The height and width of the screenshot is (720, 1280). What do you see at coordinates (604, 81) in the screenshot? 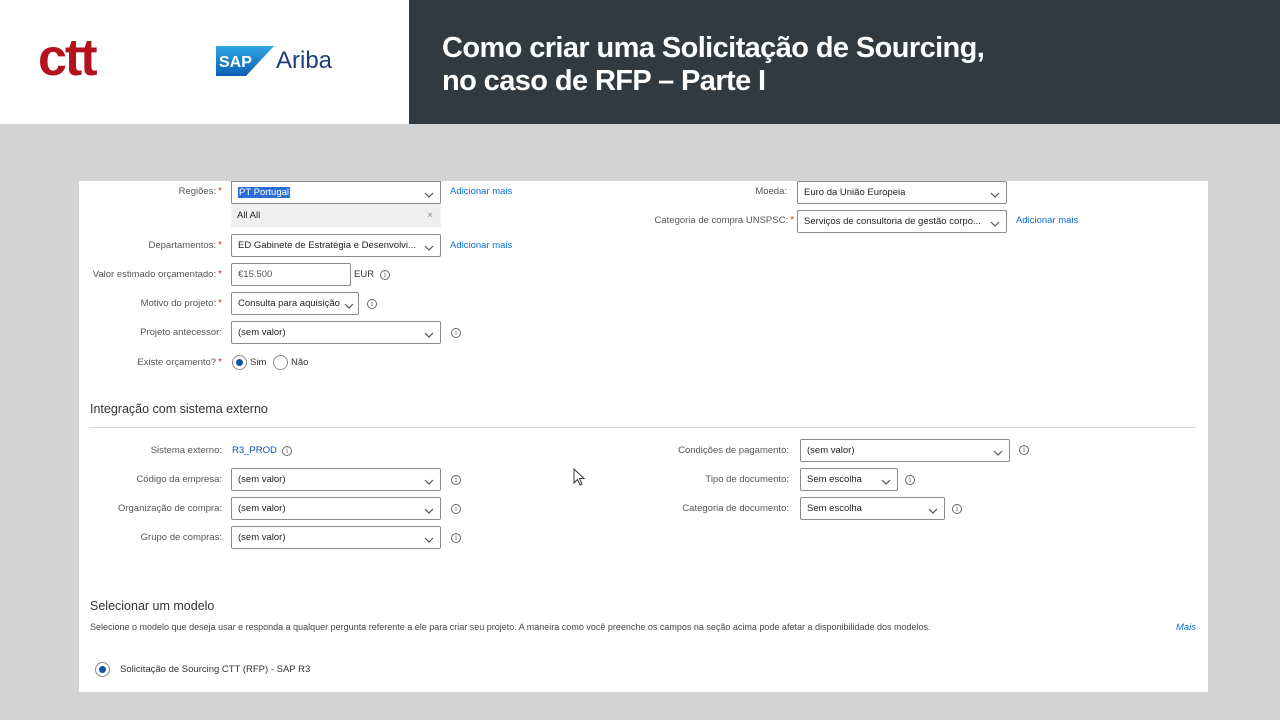
I see `video-title-line2: no caso de RFP – Parte I` at bounding box center [604, 81].